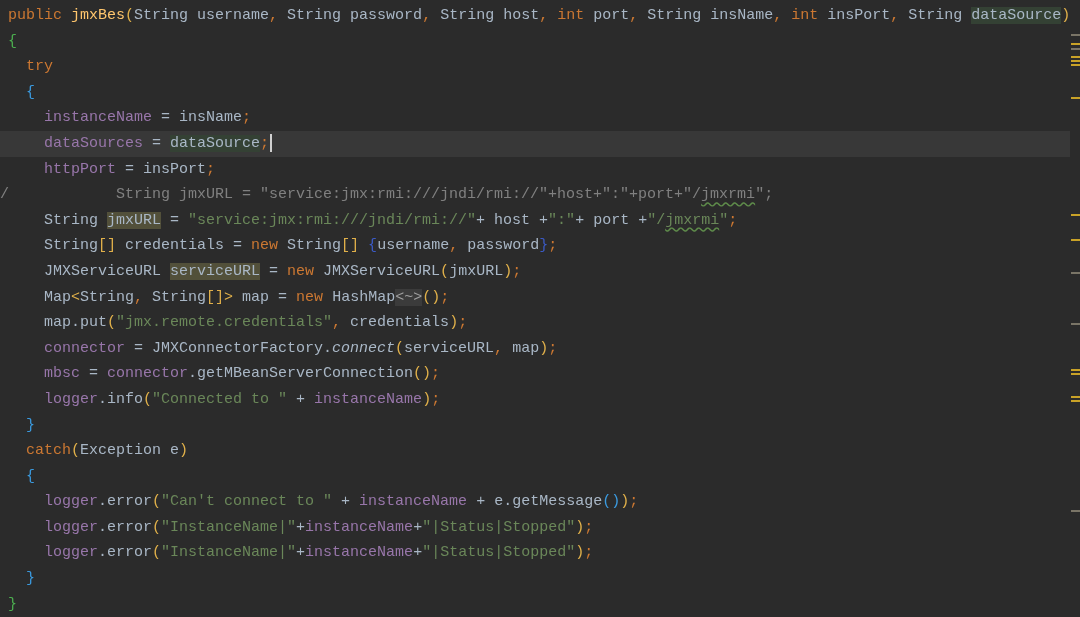 This screenshot has width=1080, height=617. I want to click on method-name: connect, so click(364, 348).